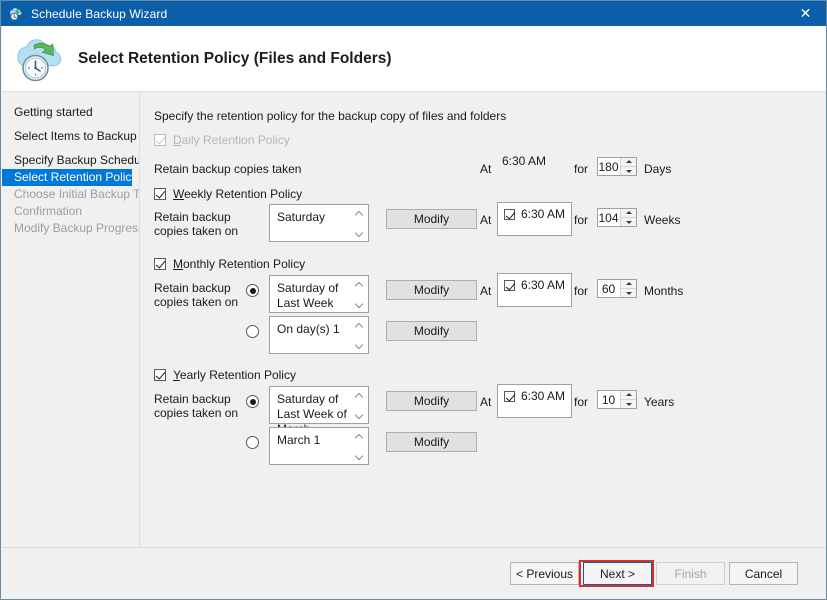 This screenshot has height=600, width=827. I want to click on monthly-option2-modify-button: Modify, so click(431, 331).